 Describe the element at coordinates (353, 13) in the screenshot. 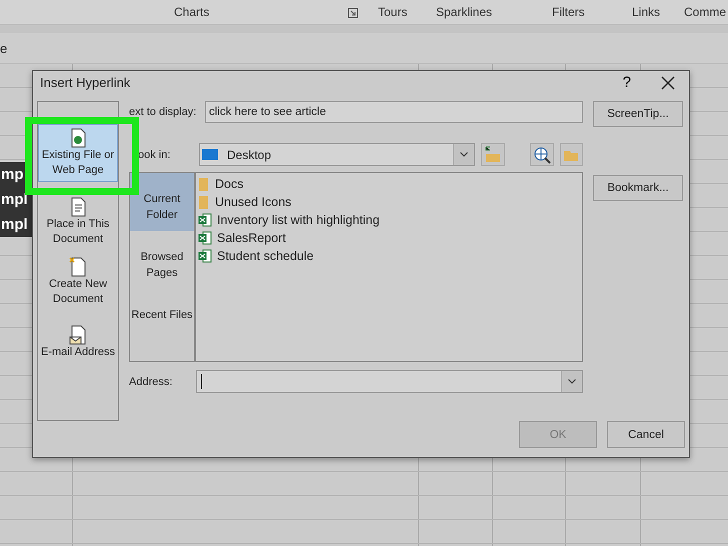

I see `expand-icon` at that location.